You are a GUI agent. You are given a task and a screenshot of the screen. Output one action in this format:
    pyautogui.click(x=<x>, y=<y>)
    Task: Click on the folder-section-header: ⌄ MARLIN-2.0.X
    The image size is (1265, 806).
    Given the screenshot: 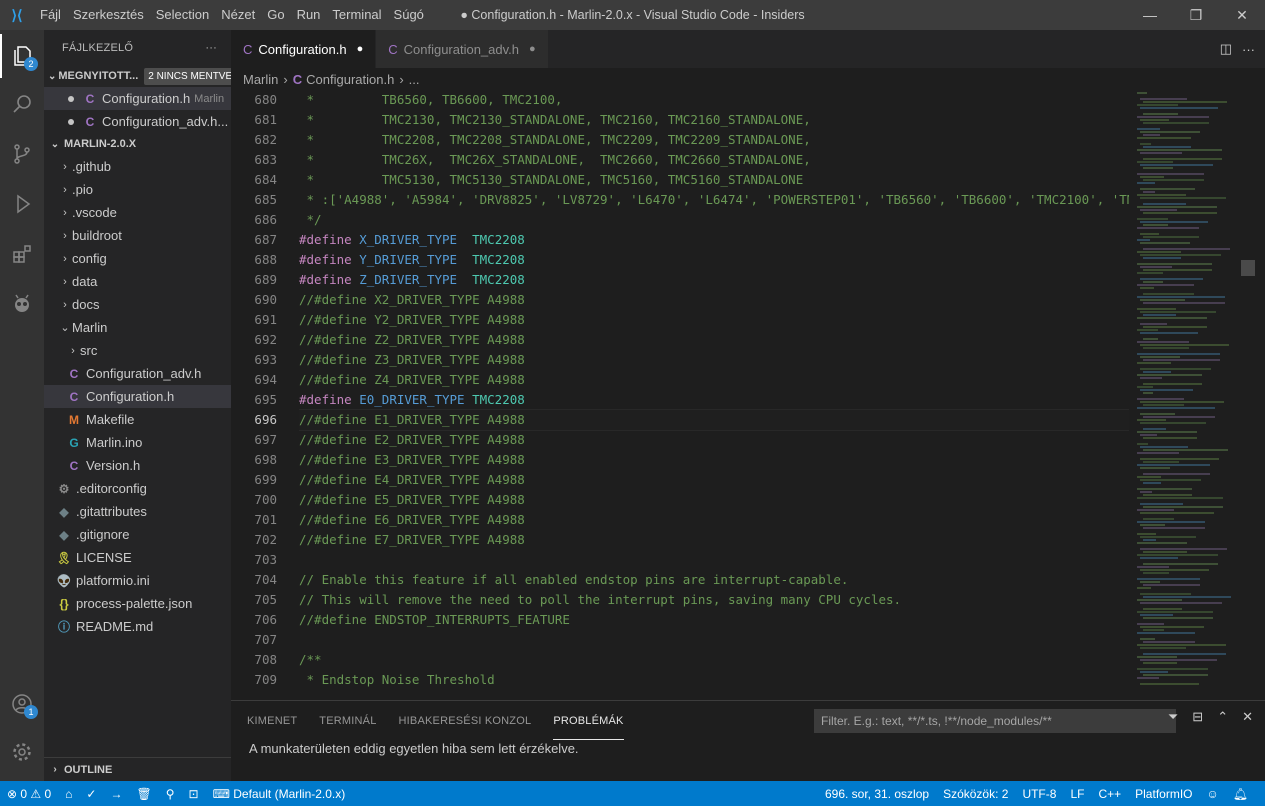 What is the action you would take?
    pyautogui.click(x=137, y=144)
    